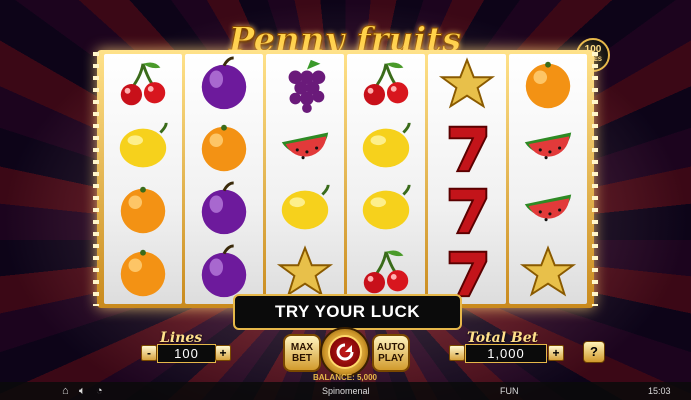  I want to click on balance: BALANCE: 5,000, so click(344, 377).